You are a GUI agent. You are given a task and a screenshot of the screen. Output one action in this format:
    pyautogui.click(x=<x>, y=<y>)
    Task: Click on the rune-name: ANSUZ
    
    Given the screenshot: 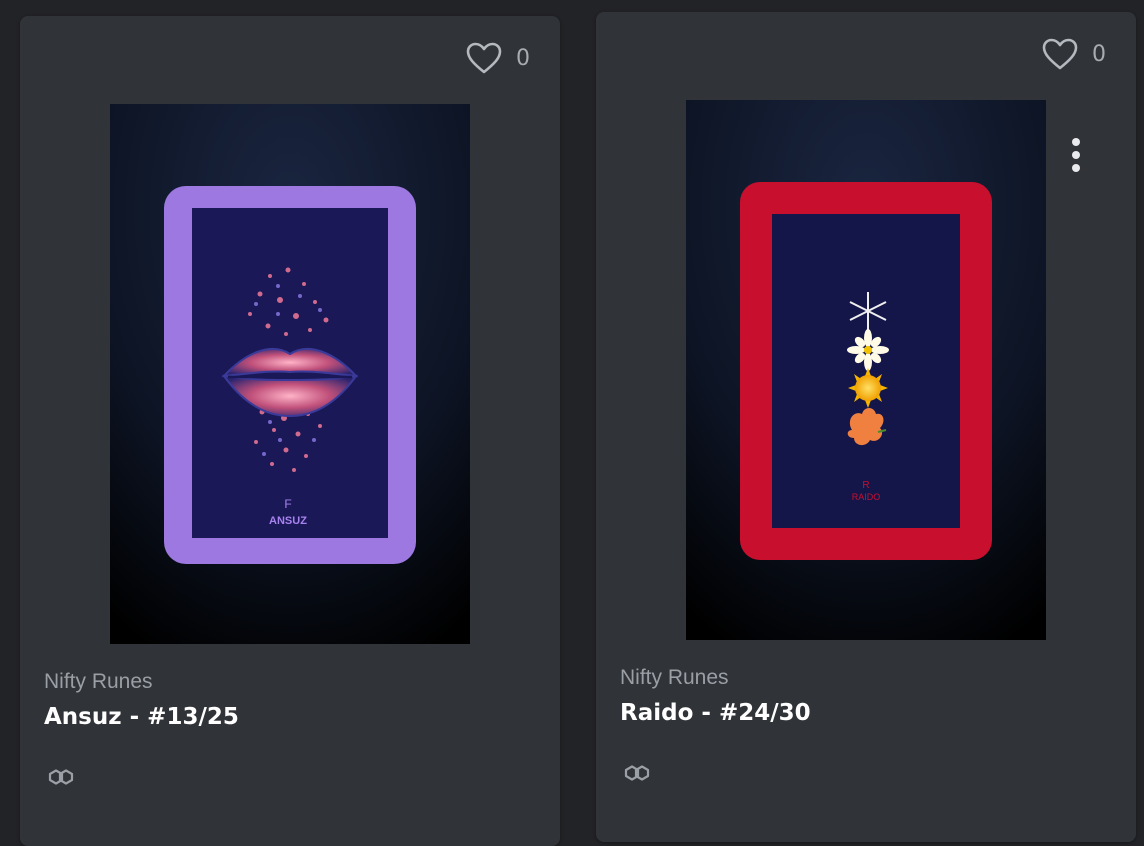 What is the action you would take?
    pyautogui.click(x=288, y=521)
    